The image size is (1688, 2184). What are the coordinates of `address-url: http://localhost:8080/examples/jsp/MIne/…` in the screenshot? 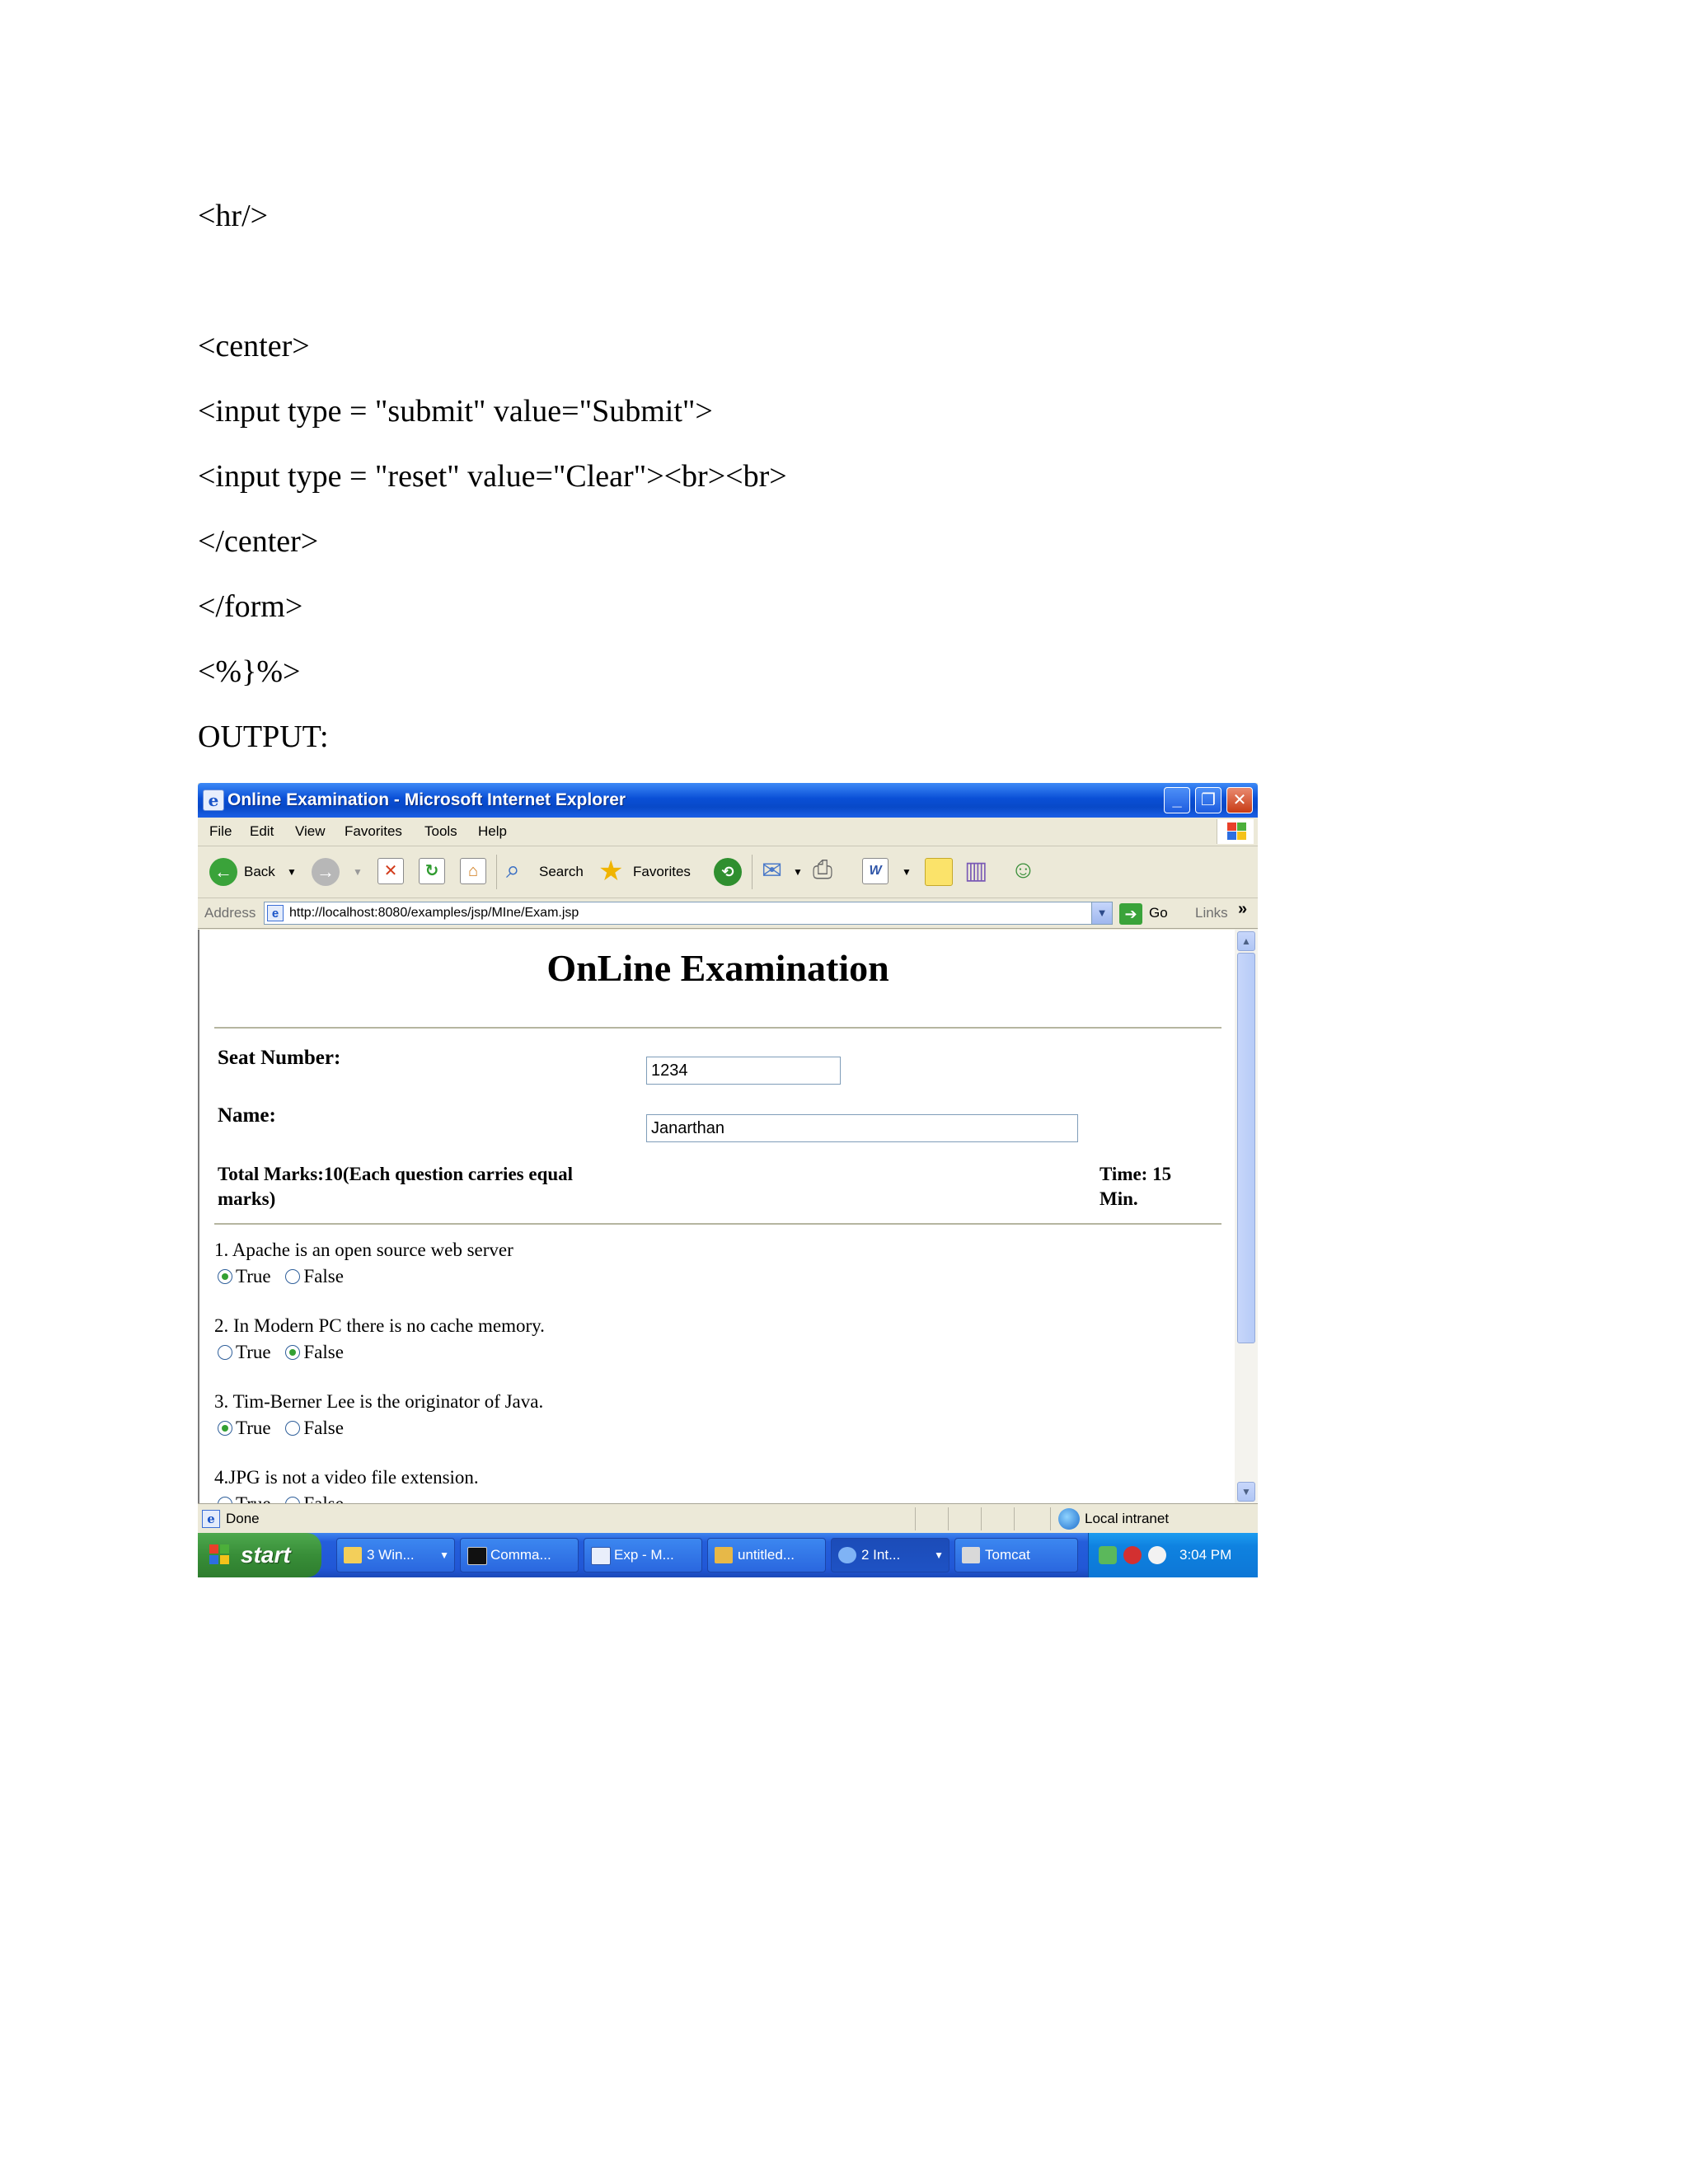 It's located at (434, 913).